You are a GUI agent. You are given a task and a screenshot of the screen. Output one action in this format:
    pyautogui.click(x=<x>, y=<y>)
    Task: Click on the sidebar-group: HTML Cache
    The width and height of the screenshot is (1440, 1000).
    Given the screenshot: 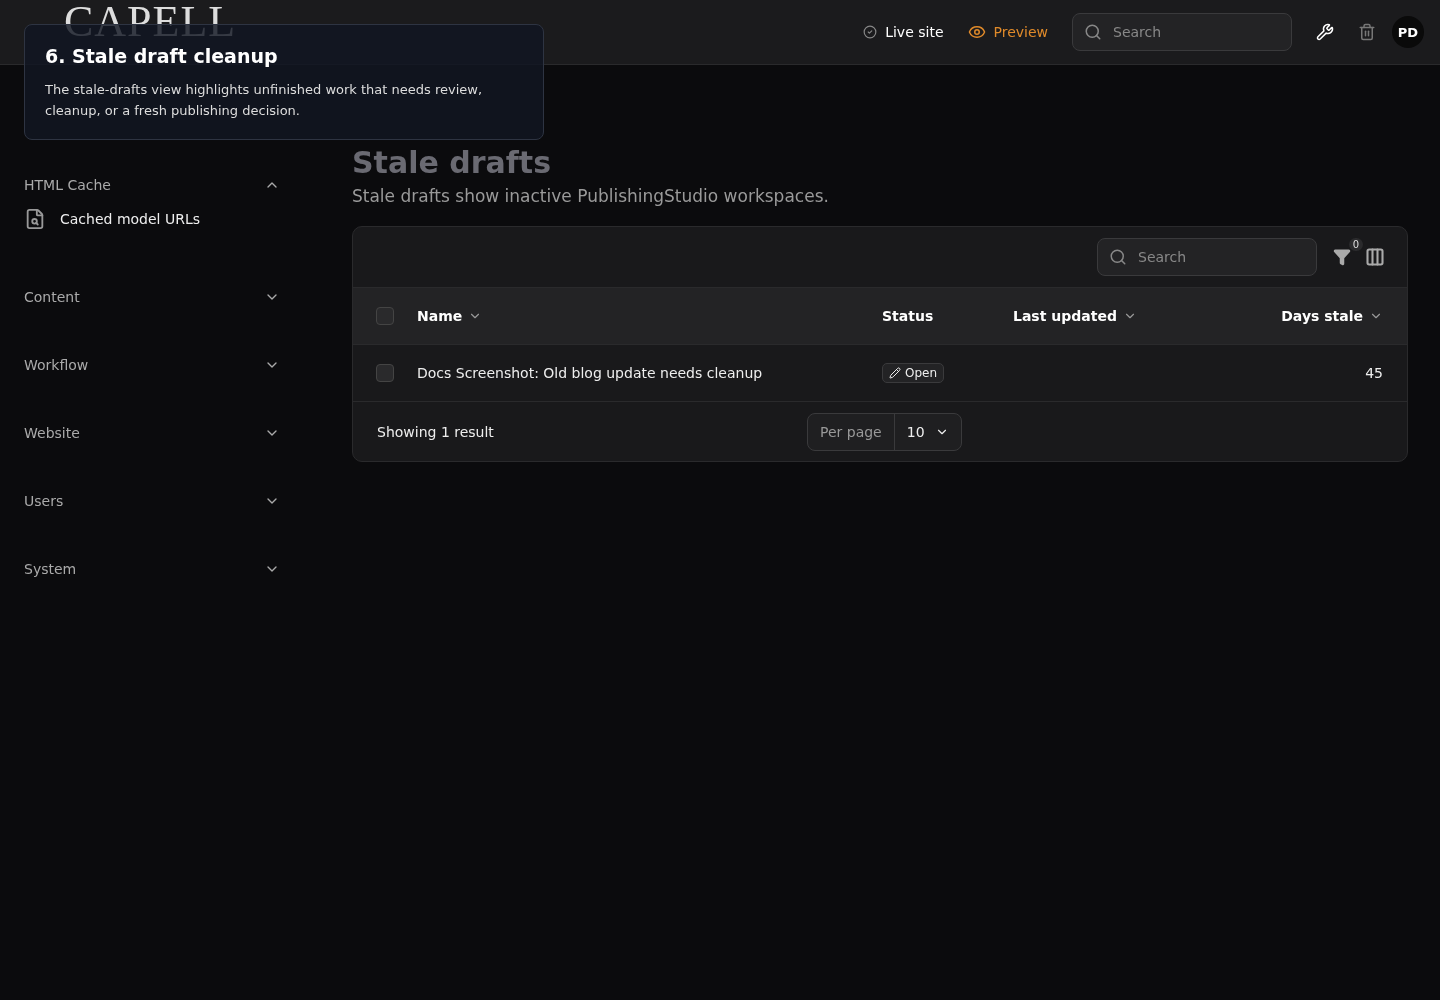 What is the action you would take?
    pyautogui.click(x=152, y=185)
    